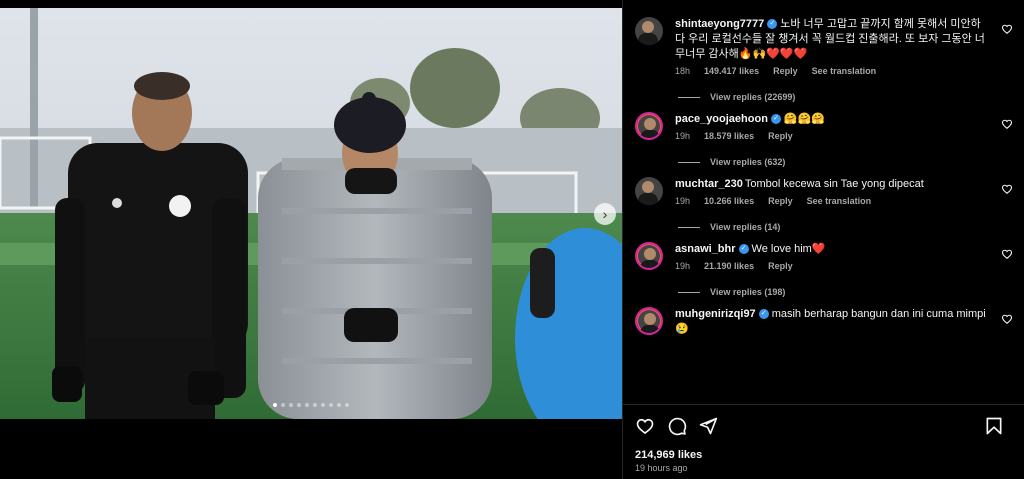  Describe the element at coordinates (994, 426) in the screenshot. I see `bookmark-icon` at that location.